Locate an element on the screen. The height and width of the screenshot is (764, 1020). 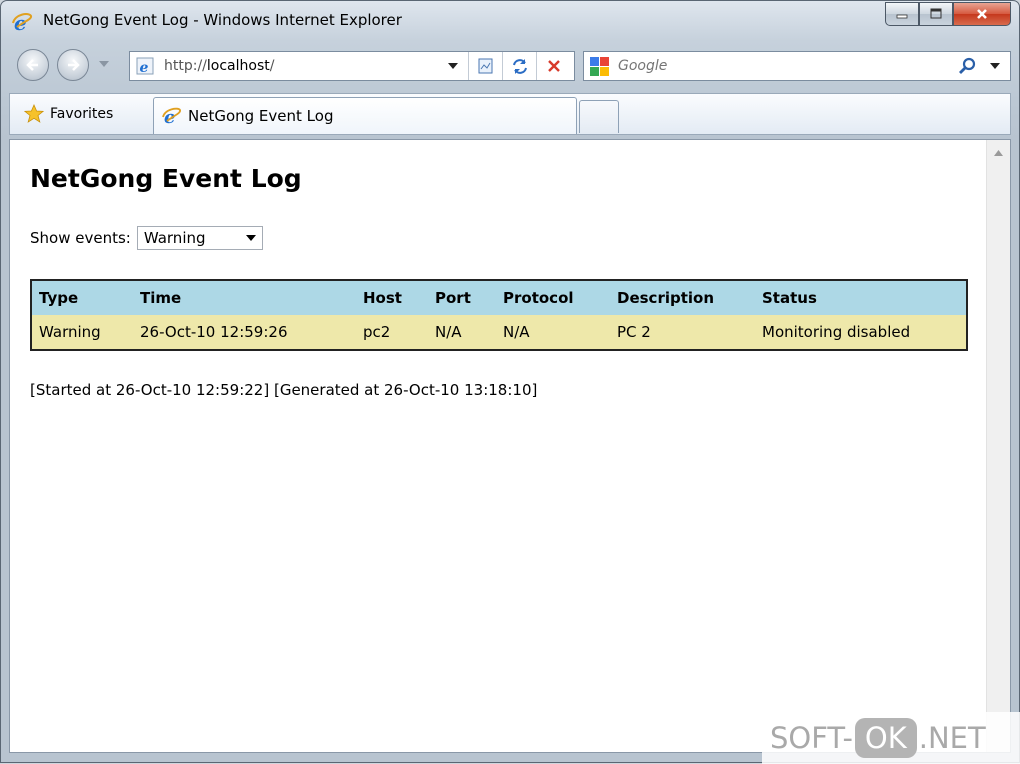
vertical-scrollbar is located at coordinates (998, 446).